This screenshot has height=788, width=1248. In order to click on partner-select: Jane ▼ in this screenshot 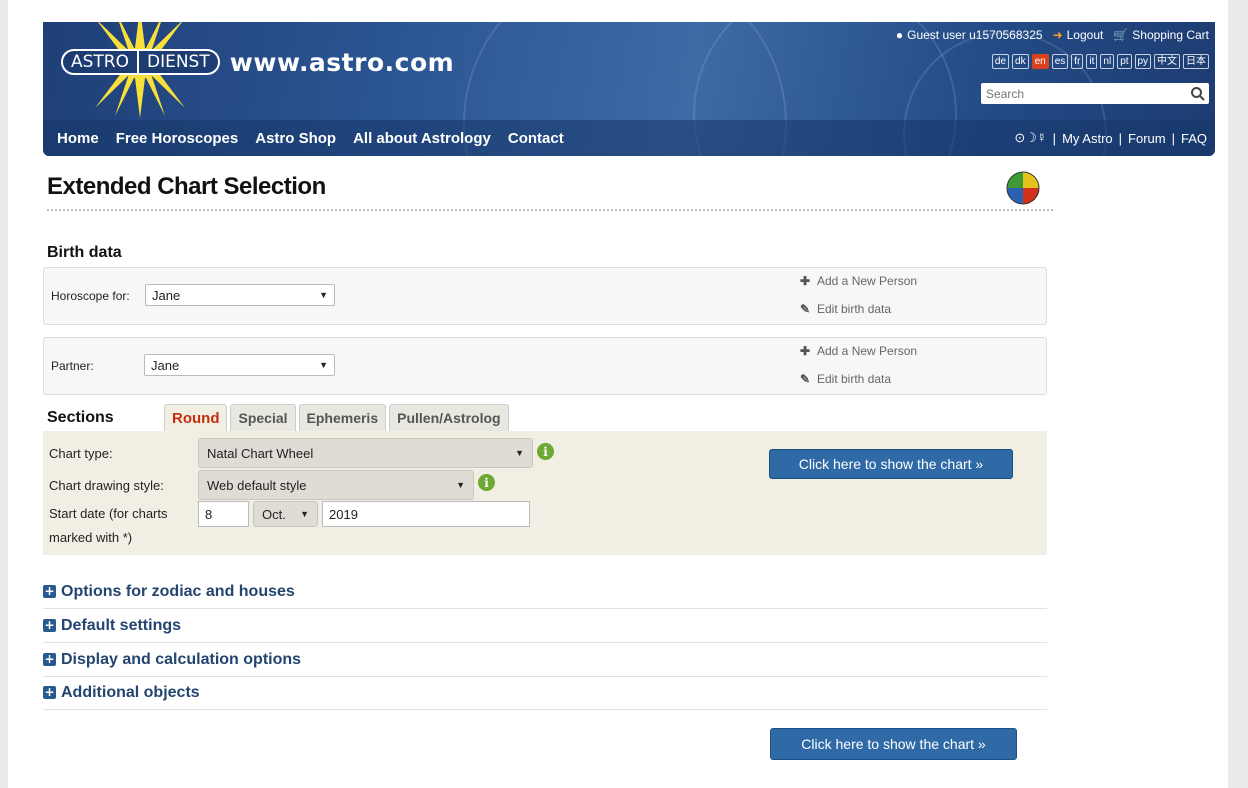, I will do `click(239, 365)`.